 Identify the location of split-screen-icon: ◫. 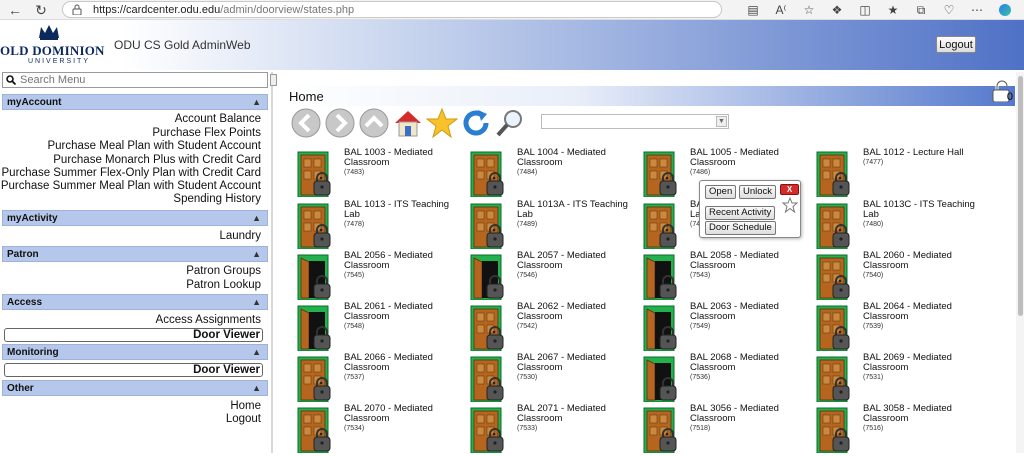
(865, 10).